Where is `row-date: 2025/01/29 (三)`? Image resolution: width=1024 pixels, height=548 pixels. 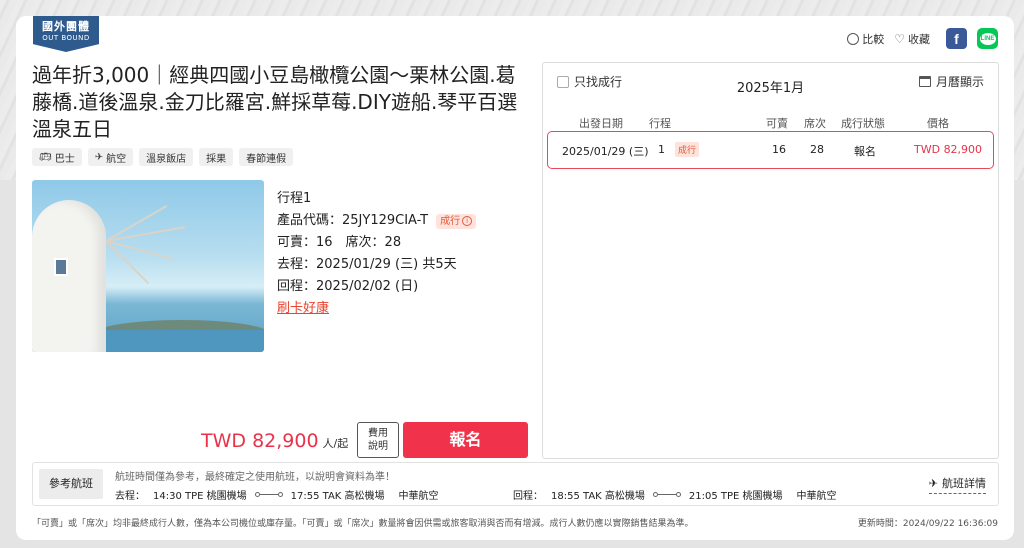 row-date: 2025/01/29 (三) is located at coordinates (605, 151).